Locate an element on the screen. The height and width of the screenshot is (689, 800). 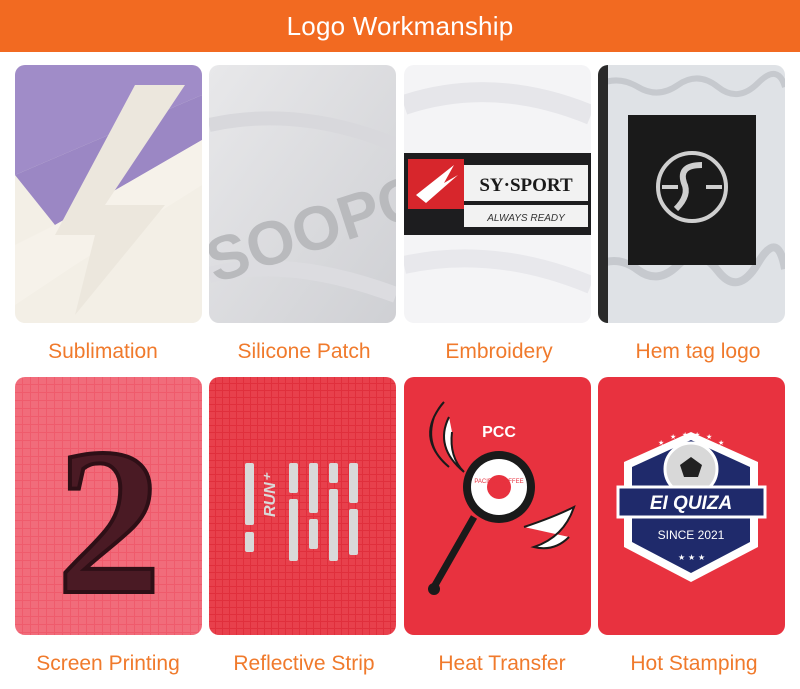
page-title: Logo Workmanship is located at coordinates (400, 25).